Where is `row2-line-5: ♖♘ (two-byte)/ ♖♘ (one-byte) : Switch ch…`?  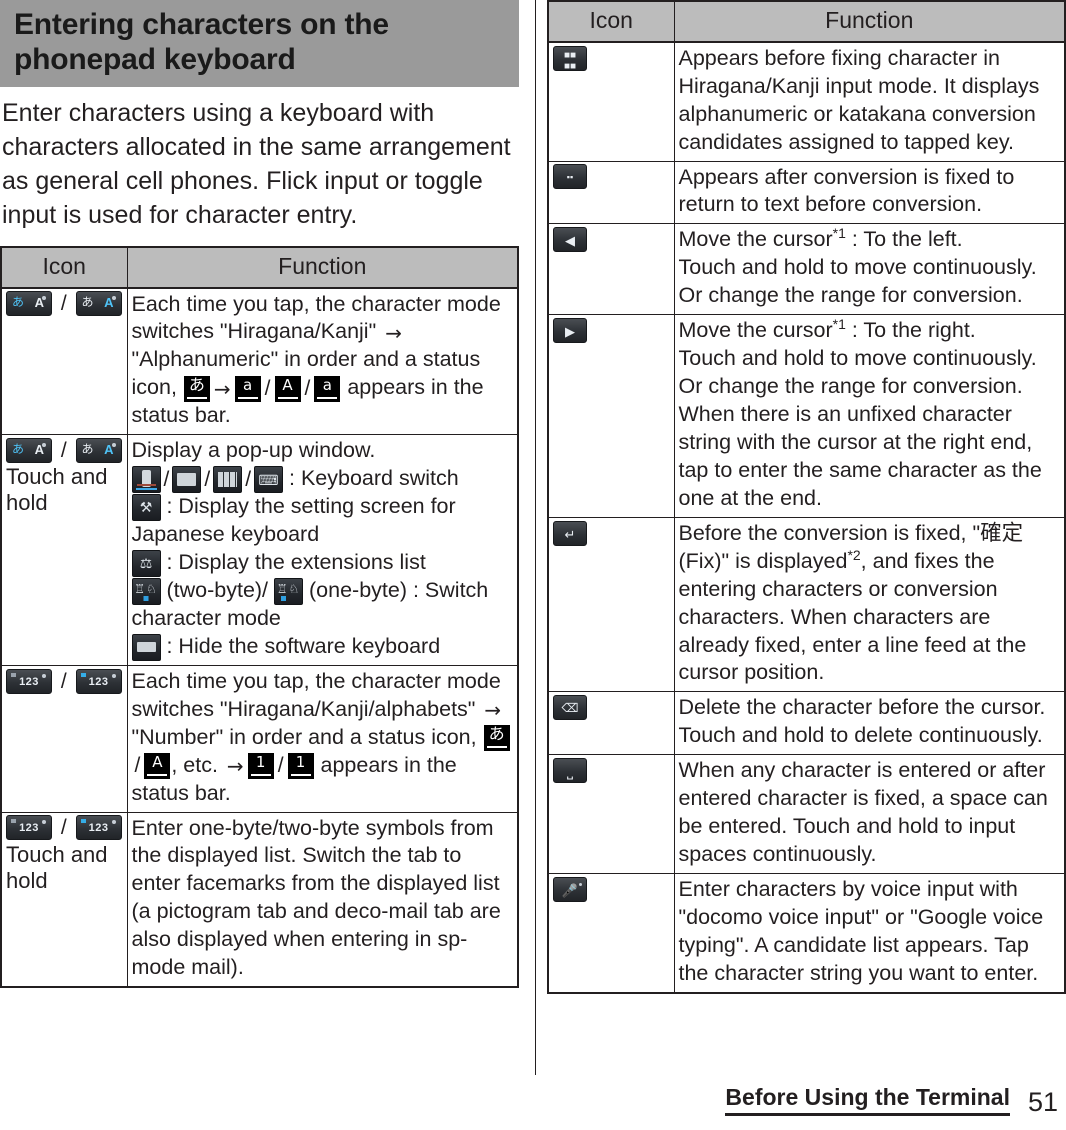
row2-line-5: ♖♘ (two-byte)/ ♖♘ (one-byte) : Switch ch… is located at coordinates (322, 605).